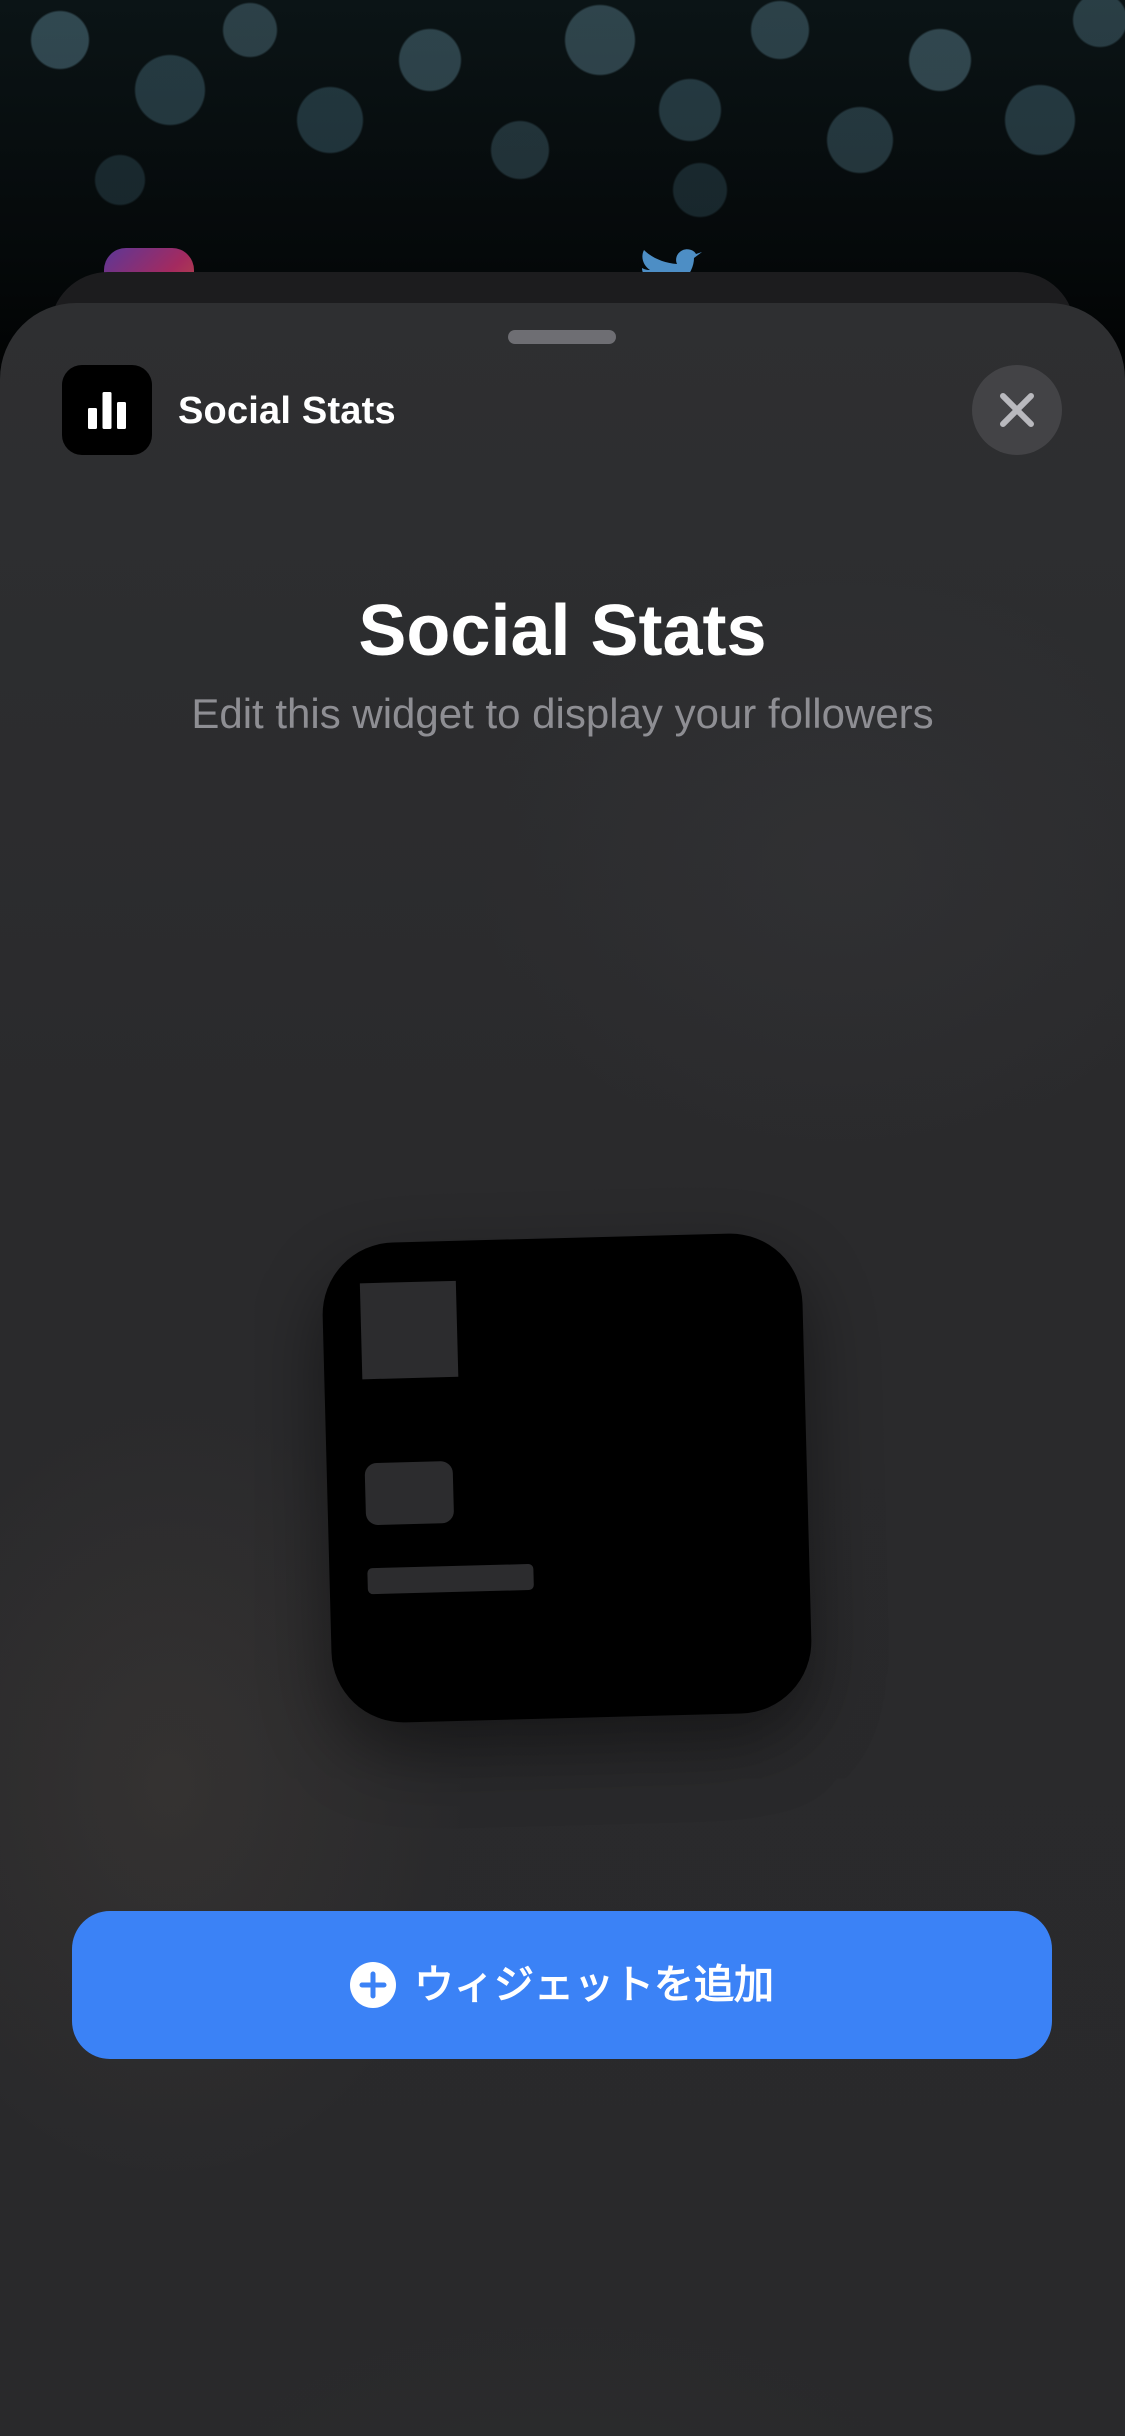  Describe the element at coordinates (567, 1478) in the screenshot. I see `widget-preview` at that location.